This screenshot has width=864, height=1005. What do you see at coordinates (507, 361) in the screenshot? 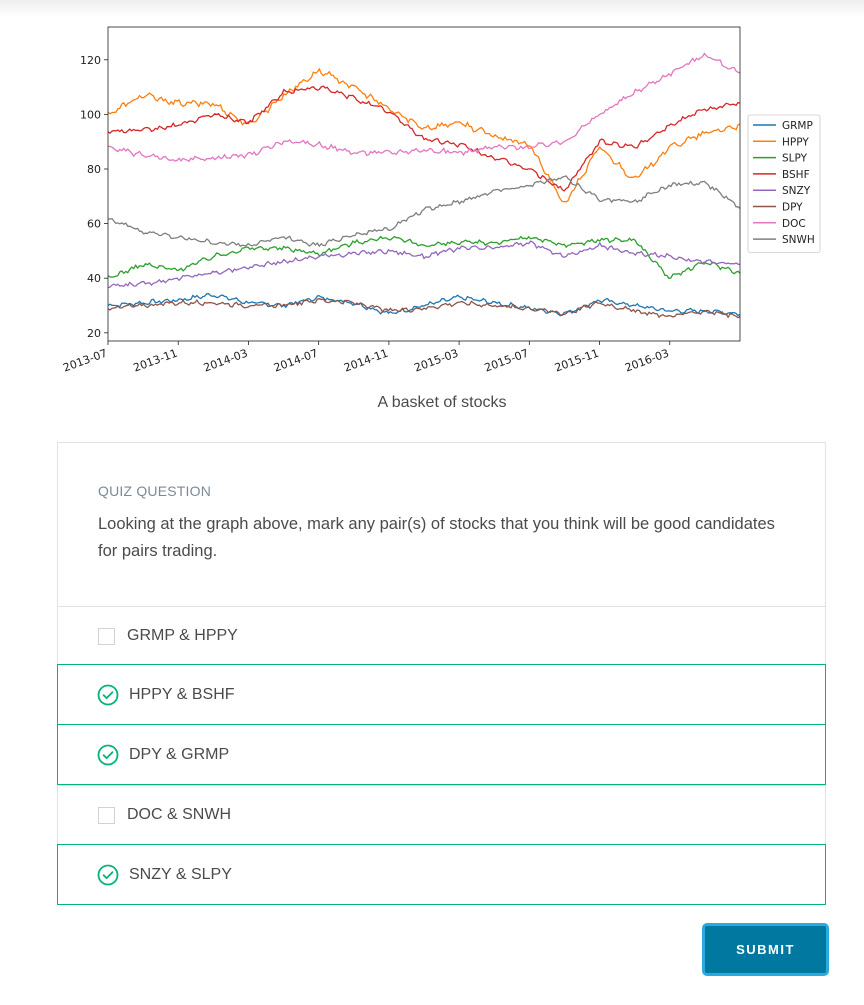
I see `x-tick-label: 2015-07` at bounding box center [507, 361].